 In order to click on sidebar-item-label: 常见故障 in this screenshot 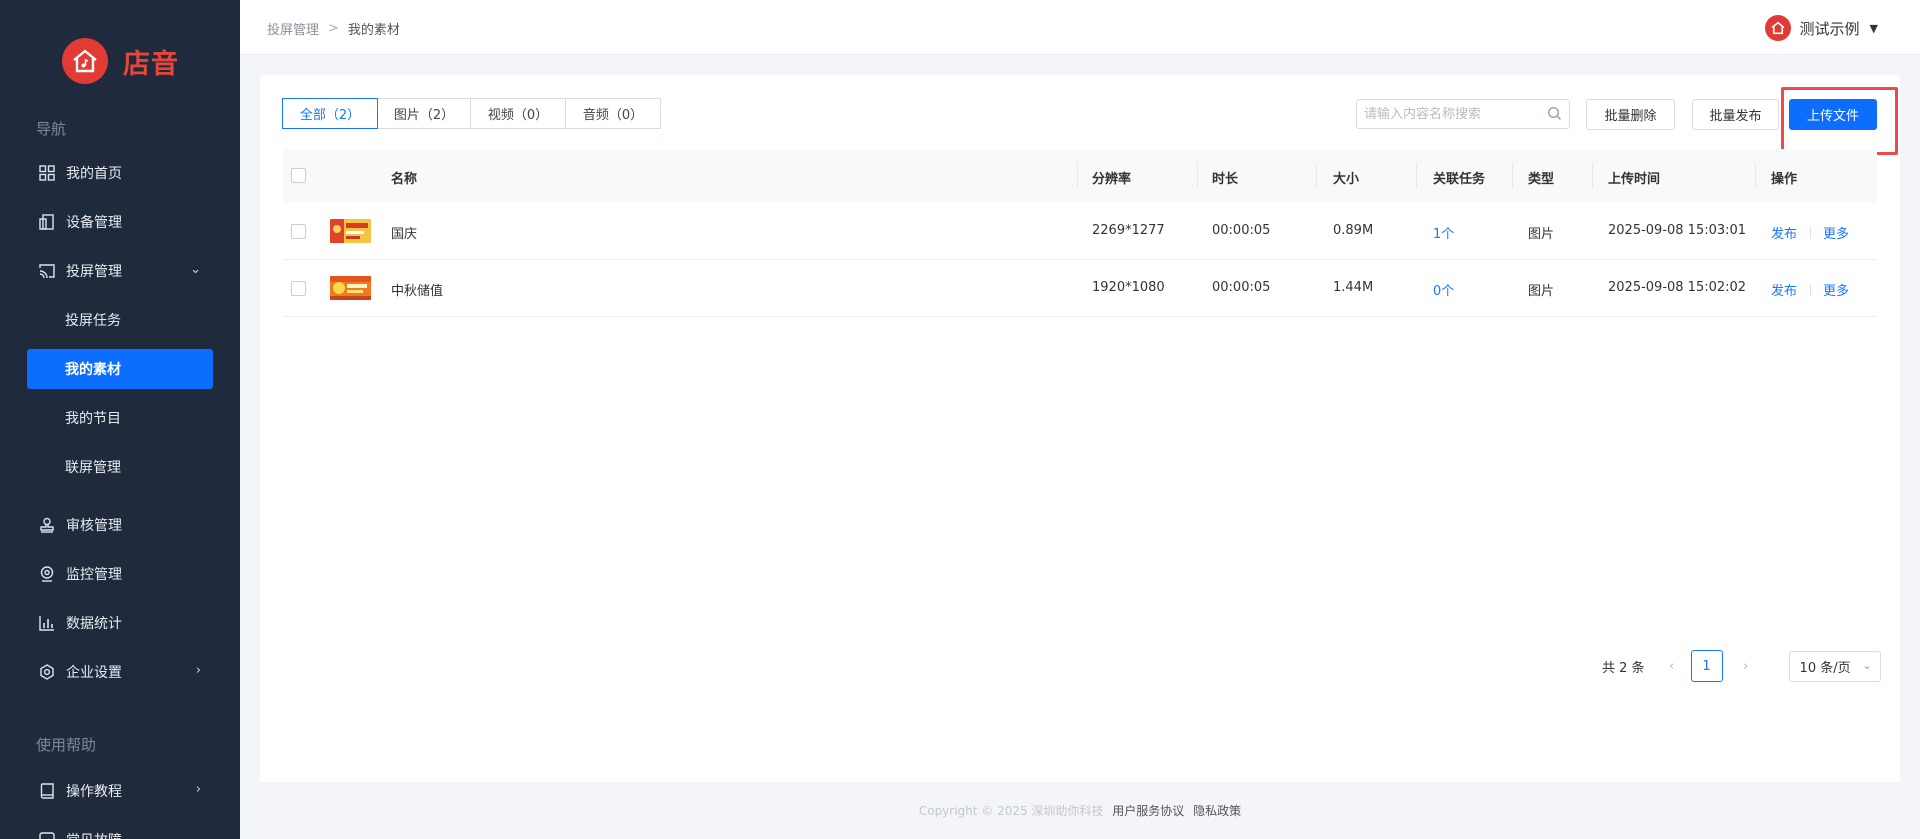, I will do `click(94, 834)`.